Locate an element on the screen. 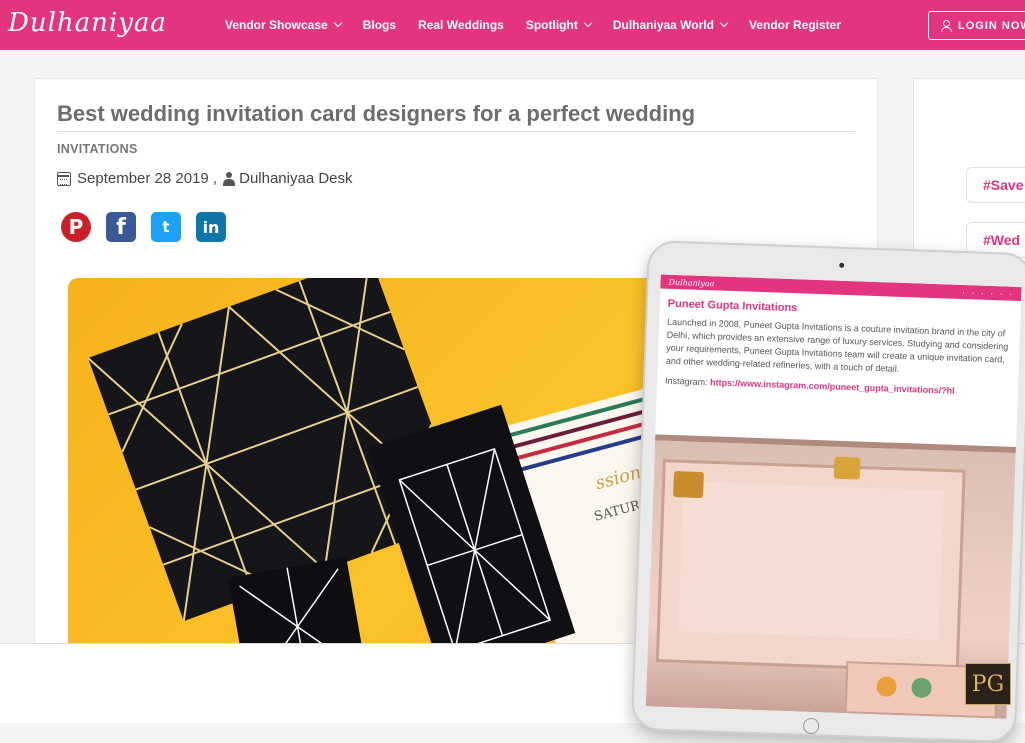  nav-label: Vendor Showcase is located at coordinates (276, 25).